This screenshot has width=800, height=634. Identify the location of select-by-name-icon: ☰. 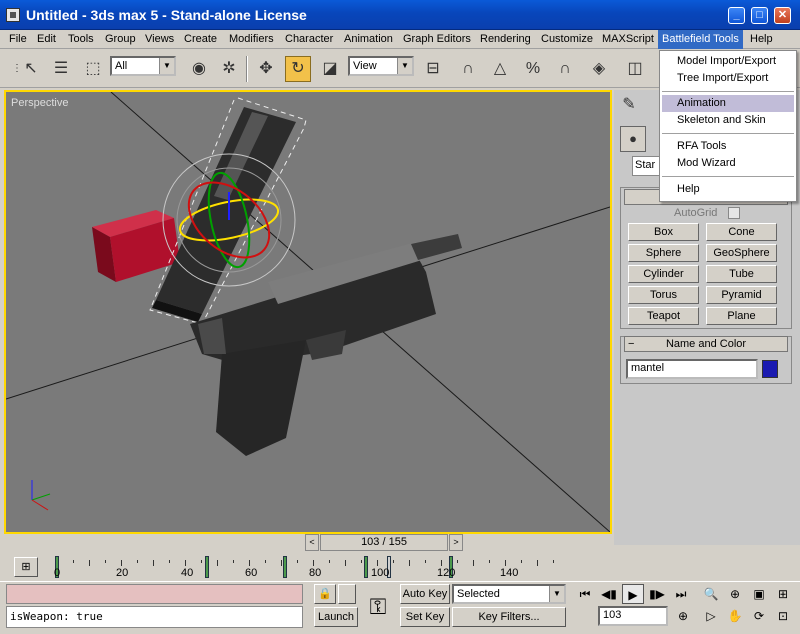
(61, 69).